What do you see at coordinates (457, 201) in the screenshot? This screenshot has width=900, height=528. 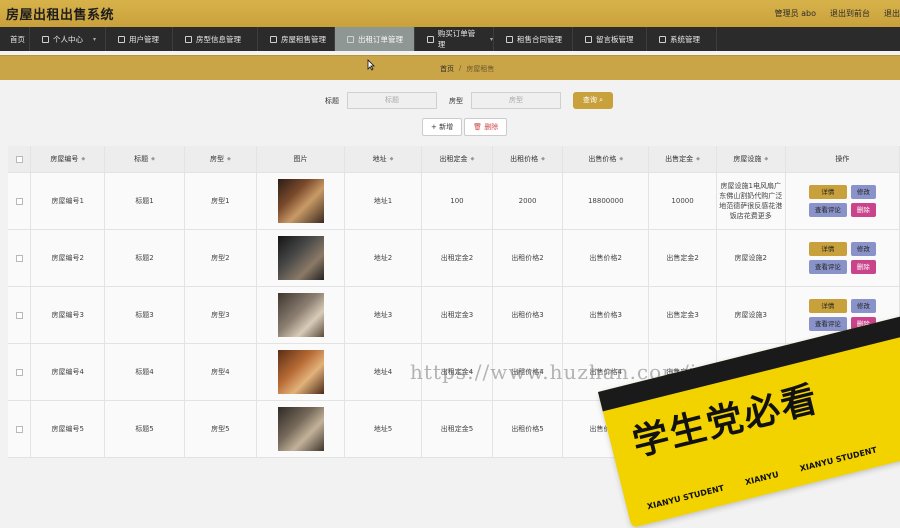 I see `table-cell: 100` at bounding box center [457, 201].